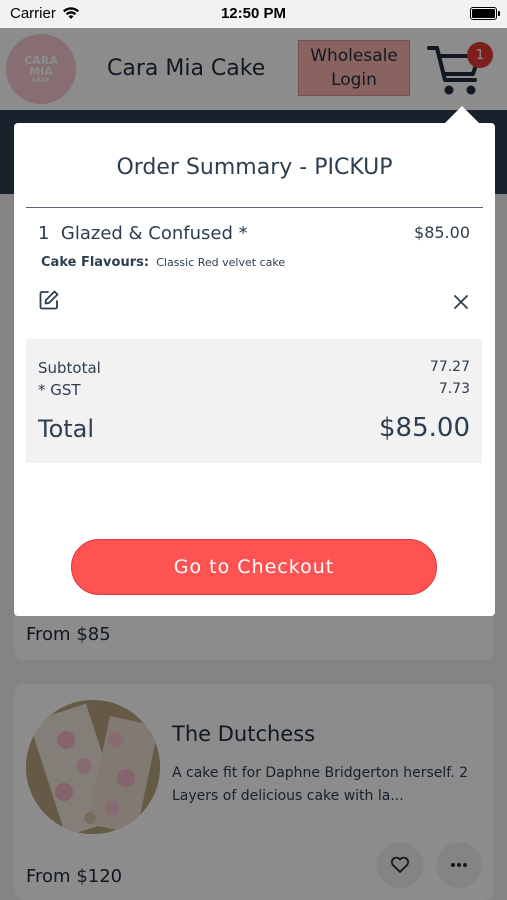 This screenshot has height=900, width=507. What do you see at coordinates (424, 428) in the screenshot?
I see `total-value: $85.00` at bounding box center [424, 428].